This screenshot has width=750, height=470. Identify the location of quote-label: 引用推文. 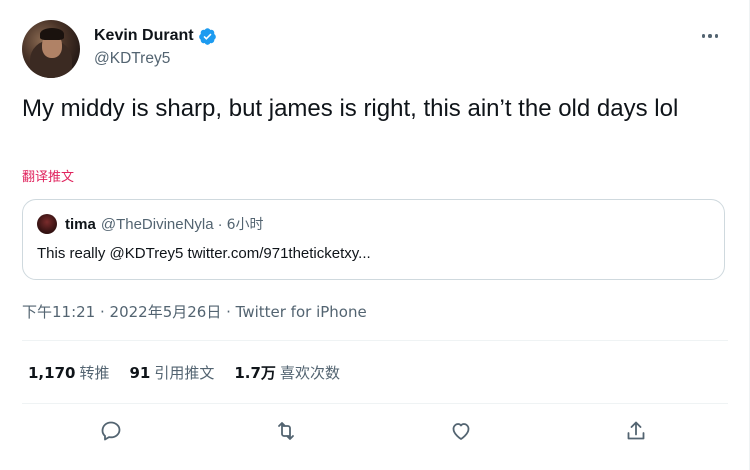
(184, 373).